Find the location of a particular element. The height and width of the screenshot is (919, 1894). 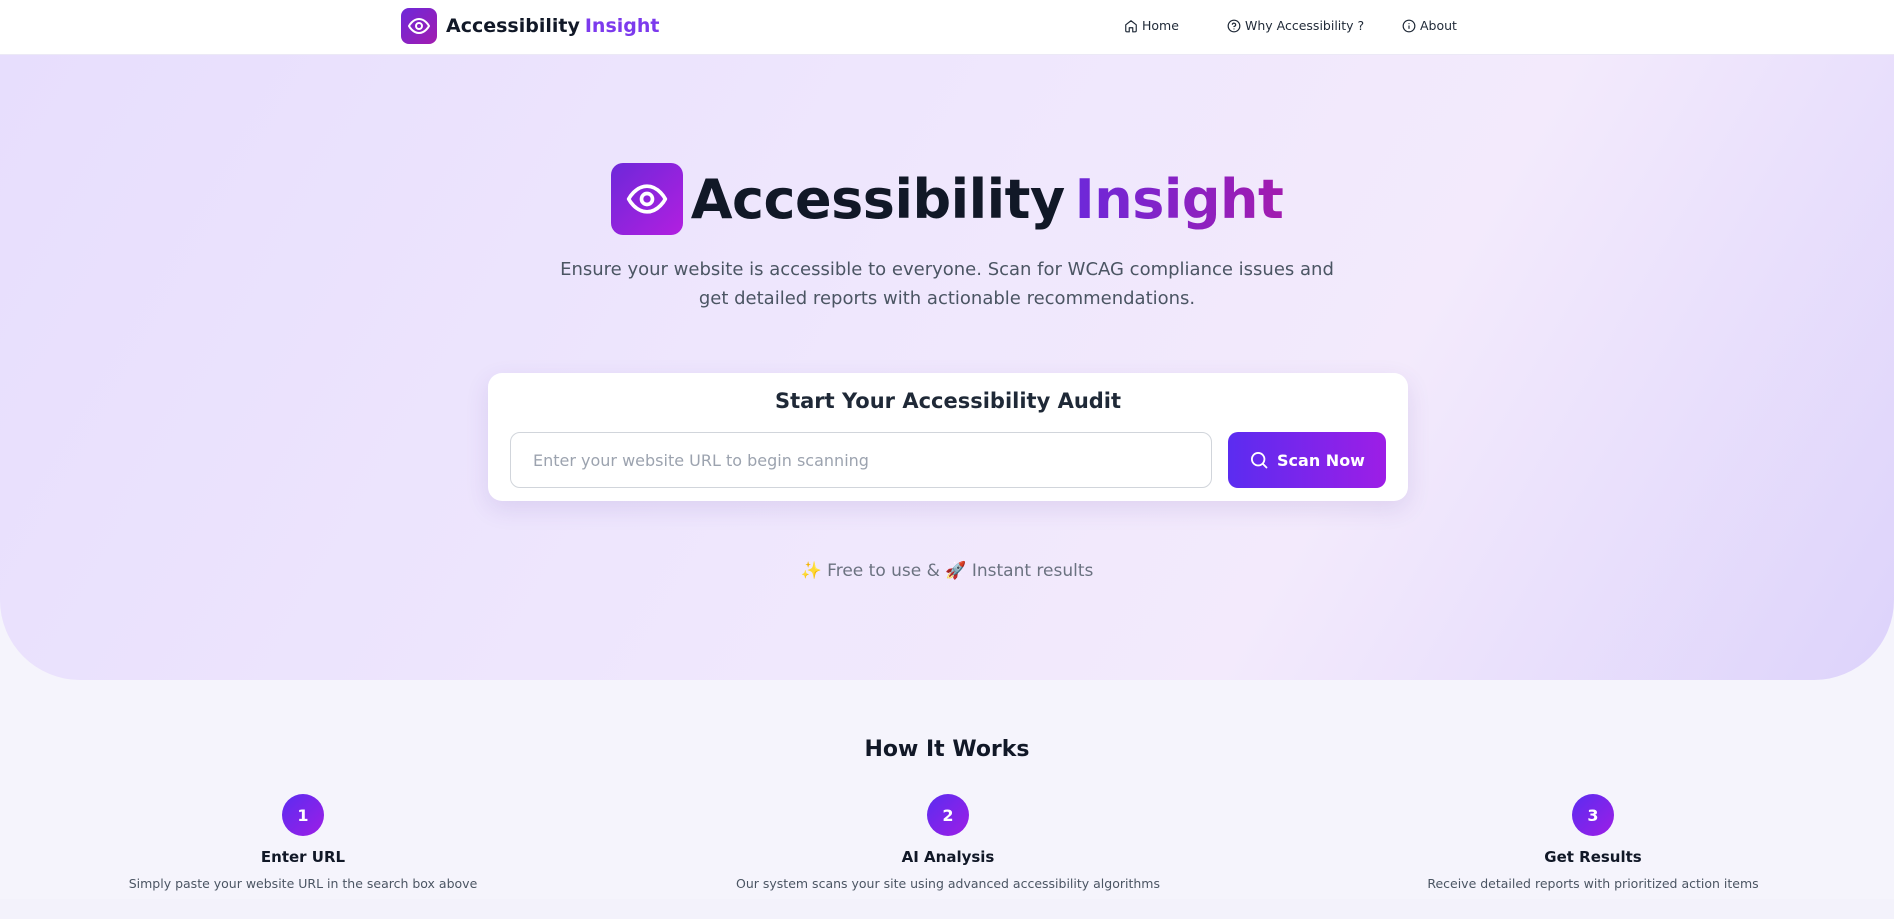

page-title-accent: Insight is located at coordinates (1179, 199).